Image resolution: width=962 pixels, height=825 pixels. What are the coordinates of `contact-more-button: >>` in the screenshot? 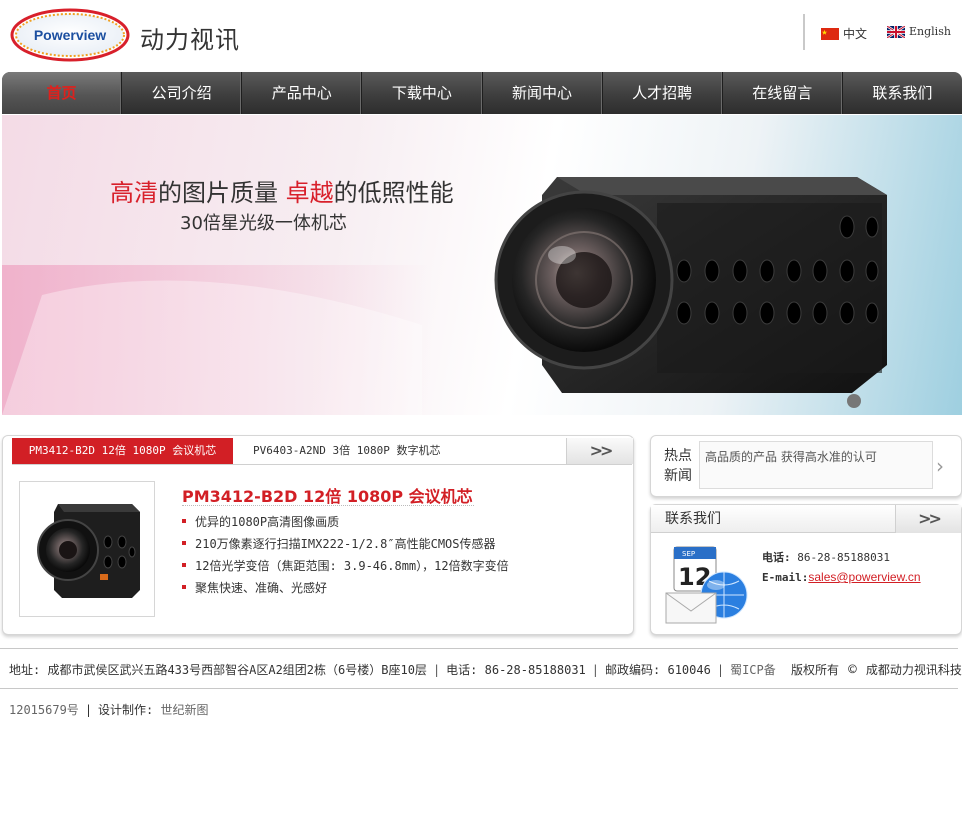 It's located at (928, 519).